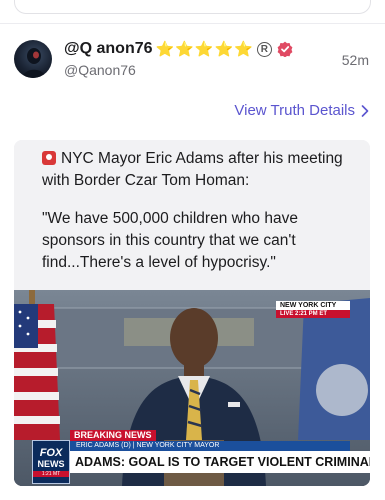  What do you see at coordinates (113, 435) in the screenshot?
I see `breaking-news-banner: BREAKING NEWS` at bounding box center [113, 435].